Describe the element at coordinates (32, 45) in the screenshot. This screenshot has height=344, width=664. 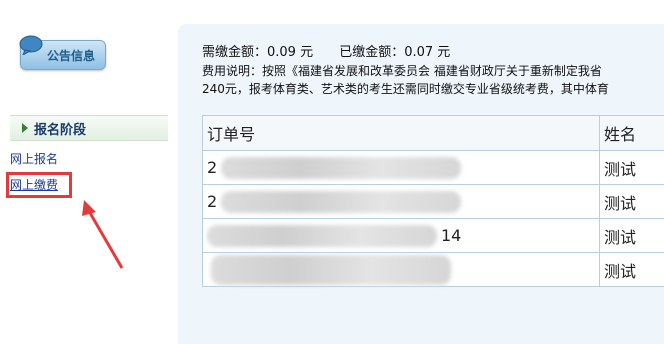
I see `speech-bubble-icon` at that location.